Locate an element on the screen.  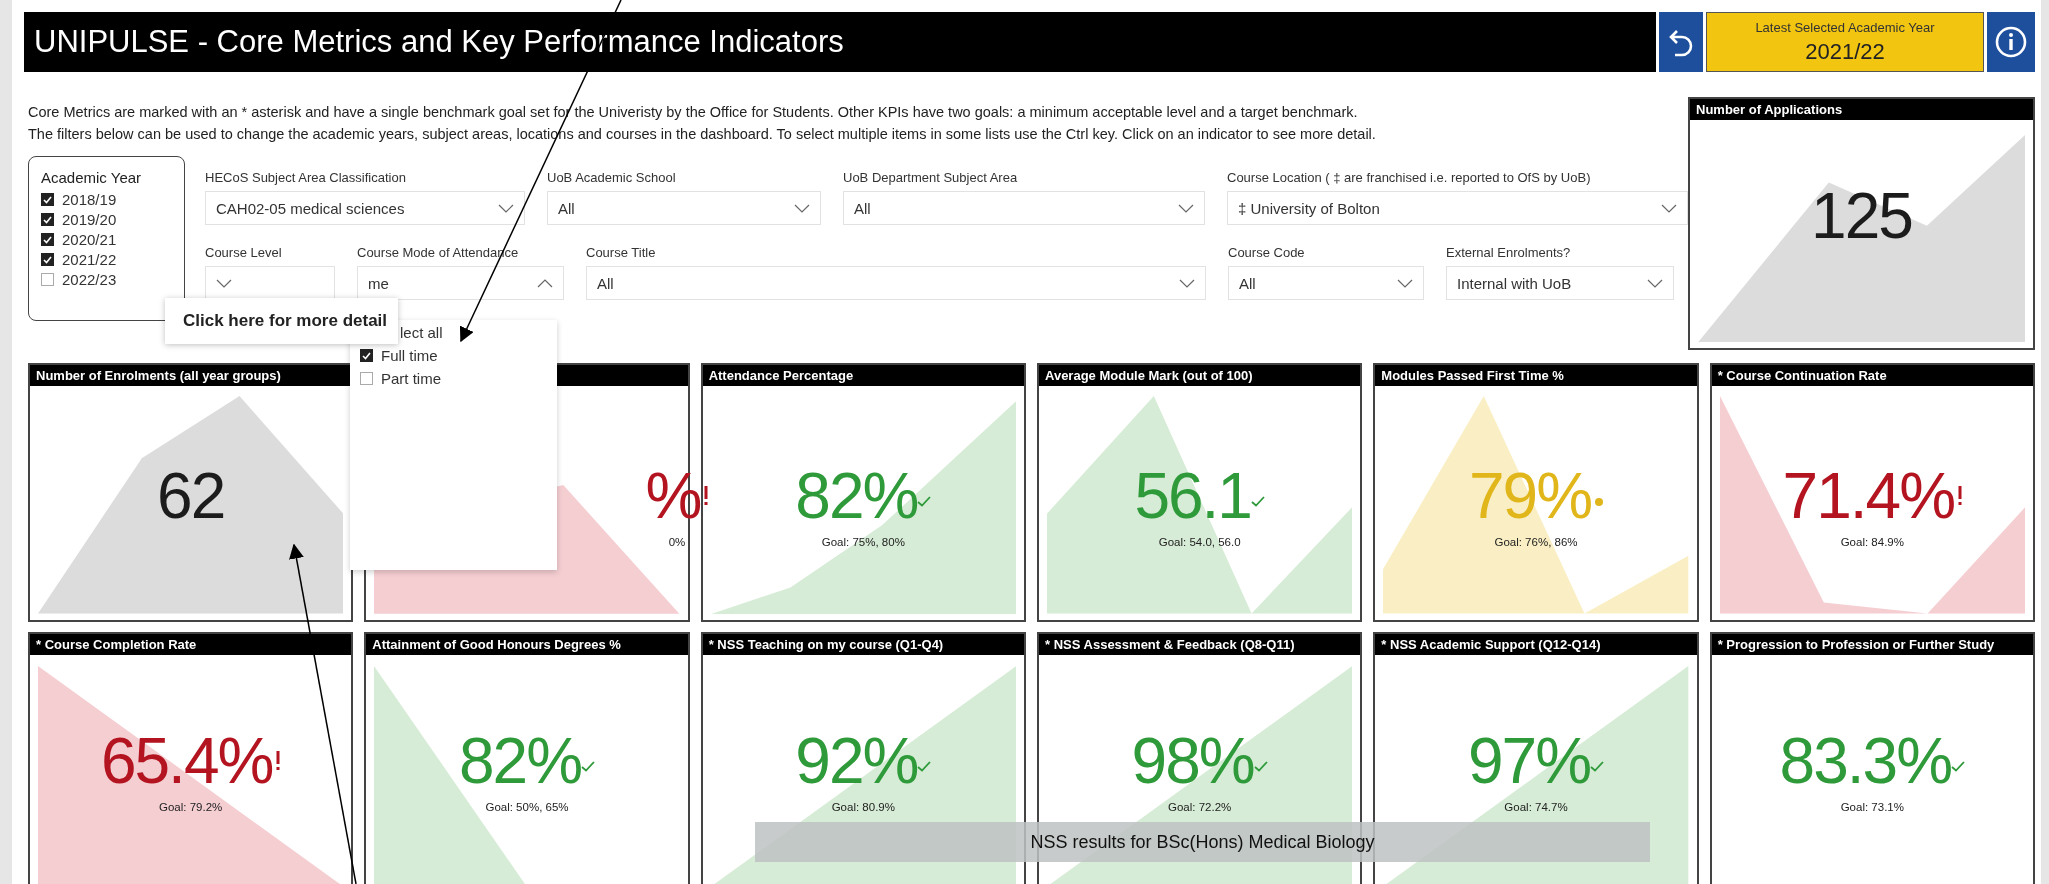
slicer-title: Academic Year is located at coordinates (92, 177).